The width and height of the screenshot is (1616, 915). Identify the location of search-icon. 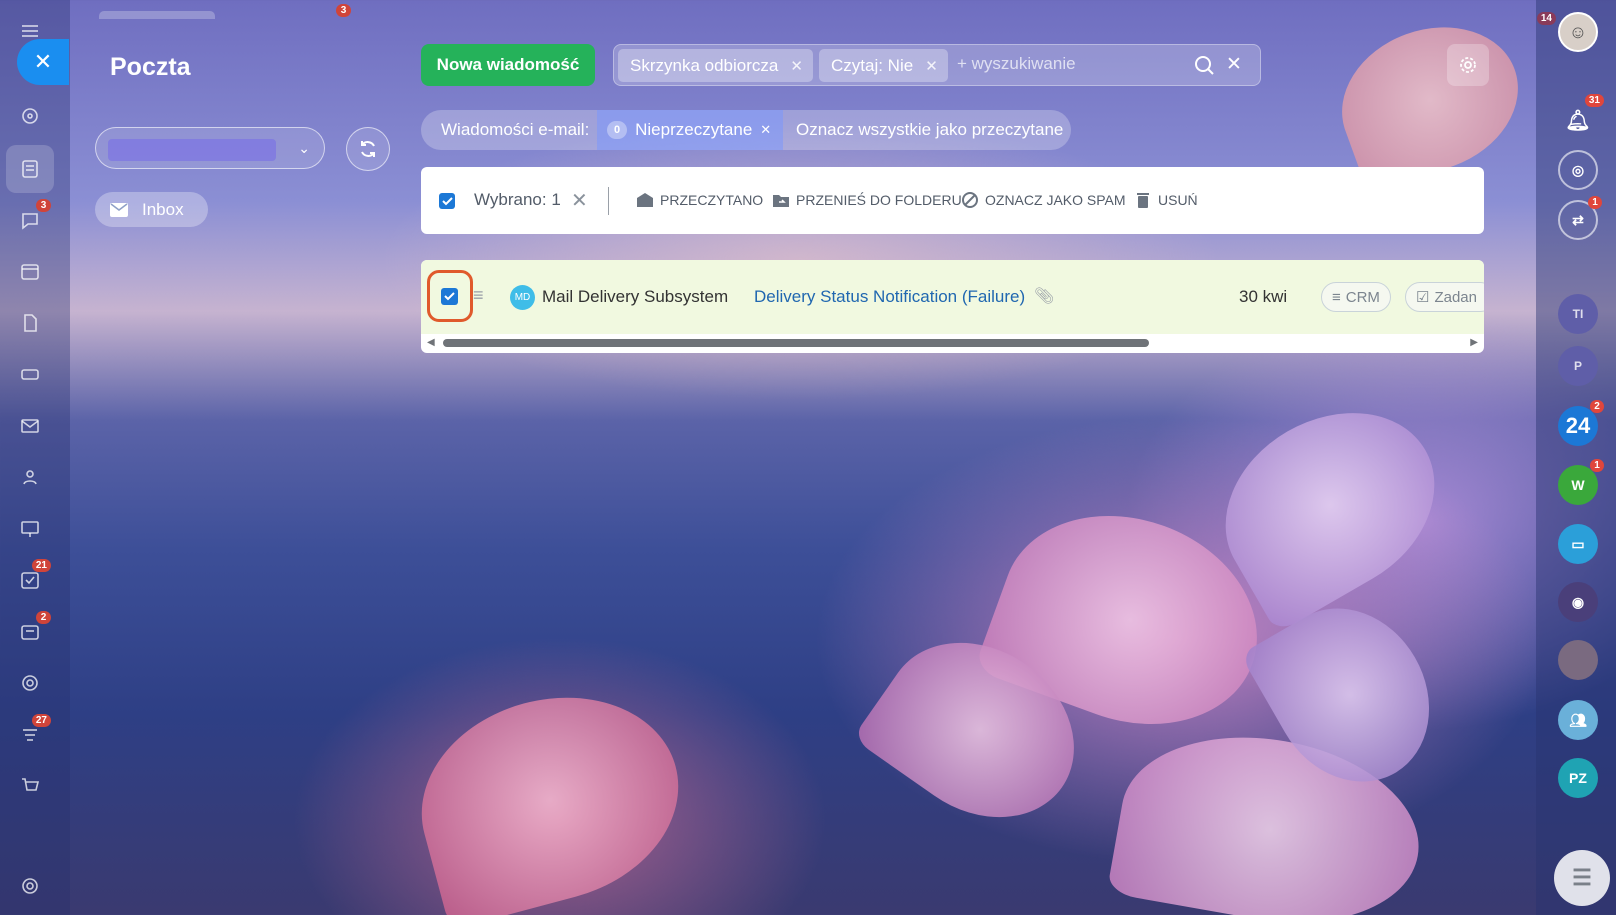
(1204, 65).